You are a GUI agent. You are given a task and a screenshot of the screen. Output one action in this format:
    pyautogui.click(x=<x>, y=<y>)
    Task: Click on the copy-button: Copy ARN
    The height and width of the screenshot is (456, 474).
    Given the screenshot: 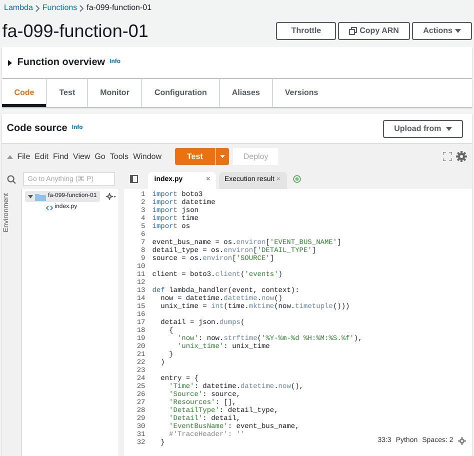 What is the action you would take?
    pyautogui.click(x=374, y=31)
    